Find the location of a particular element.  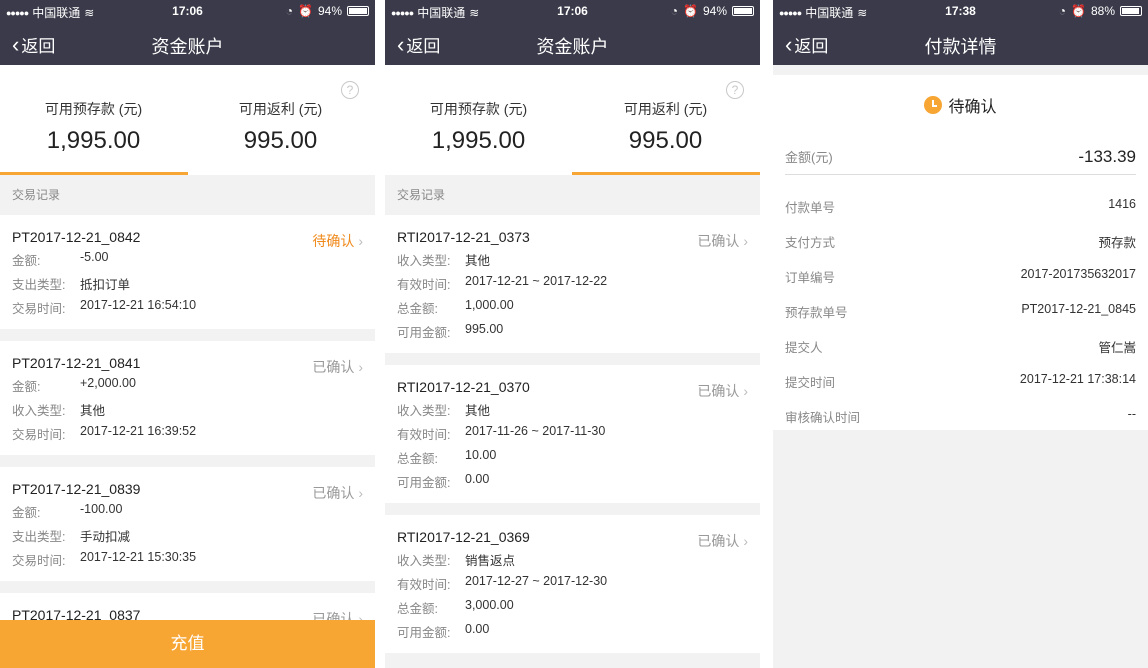

detail-label: 提交时间 is located at coordinates (810, 383).